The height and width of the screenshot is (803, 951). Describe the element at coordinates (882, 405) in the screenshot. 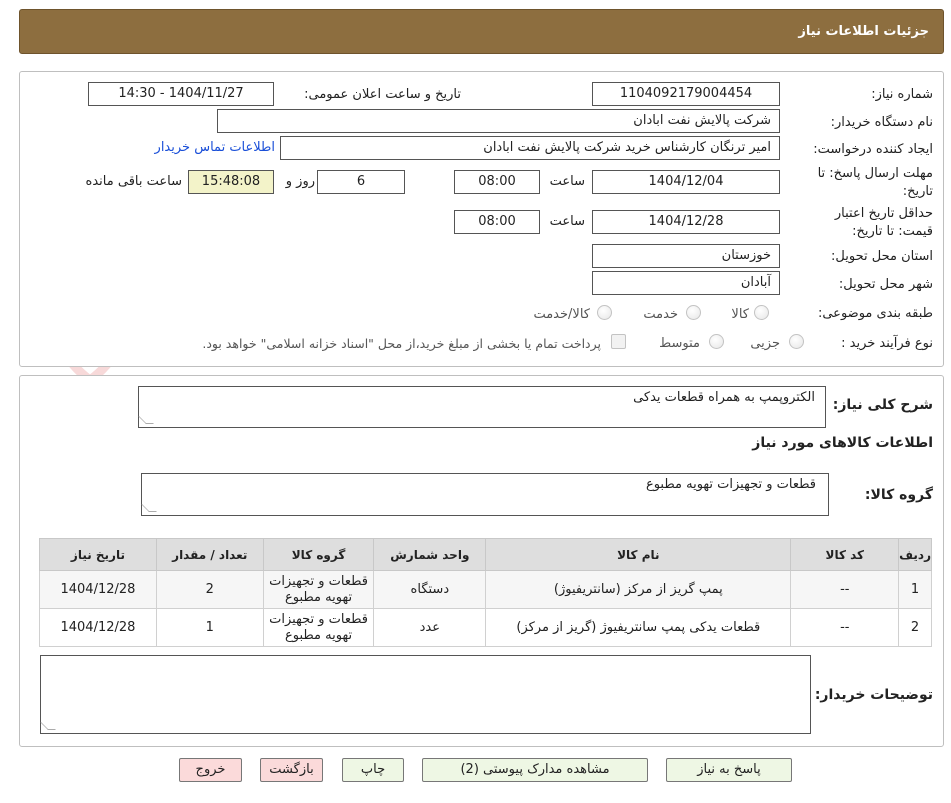

I see `summary-label: شرح کلی نیاز:` at that location.